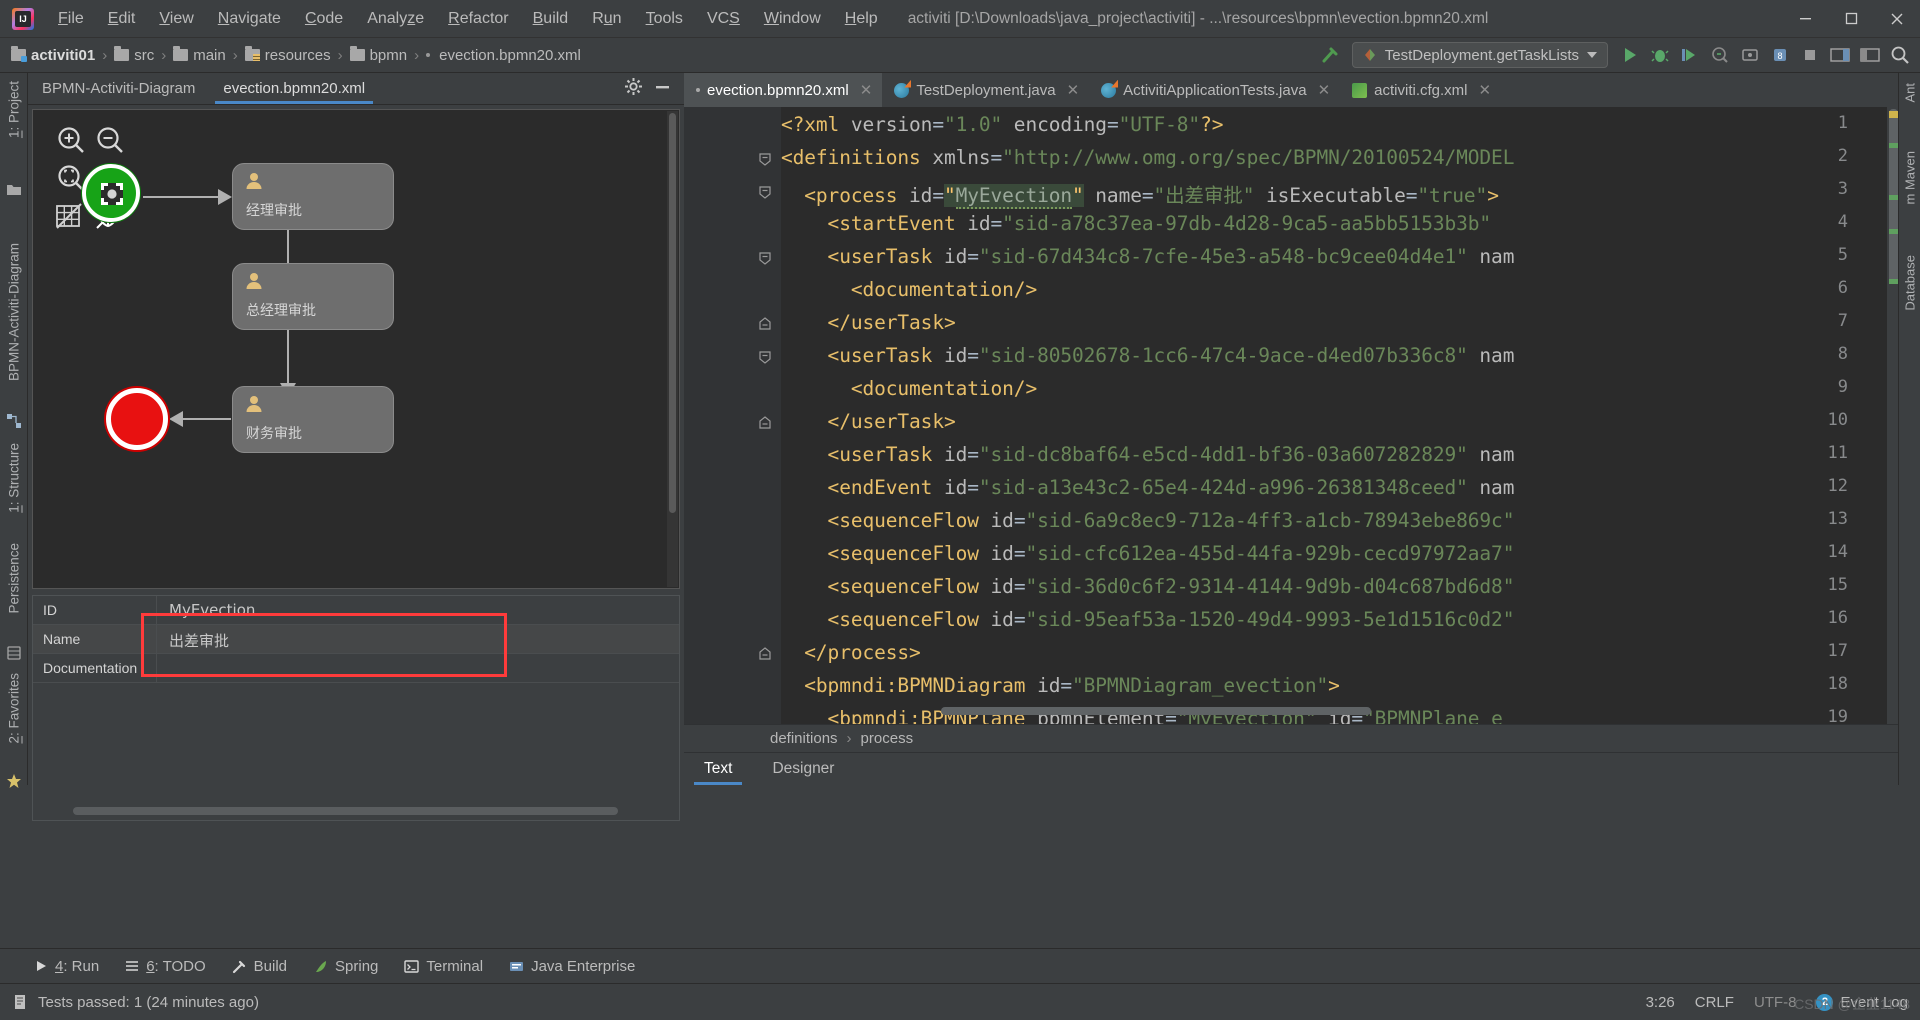  I want to click on sidebar-item-bpmn-diagram: BPMN-Activiti-Diagram, so click(13, 312).